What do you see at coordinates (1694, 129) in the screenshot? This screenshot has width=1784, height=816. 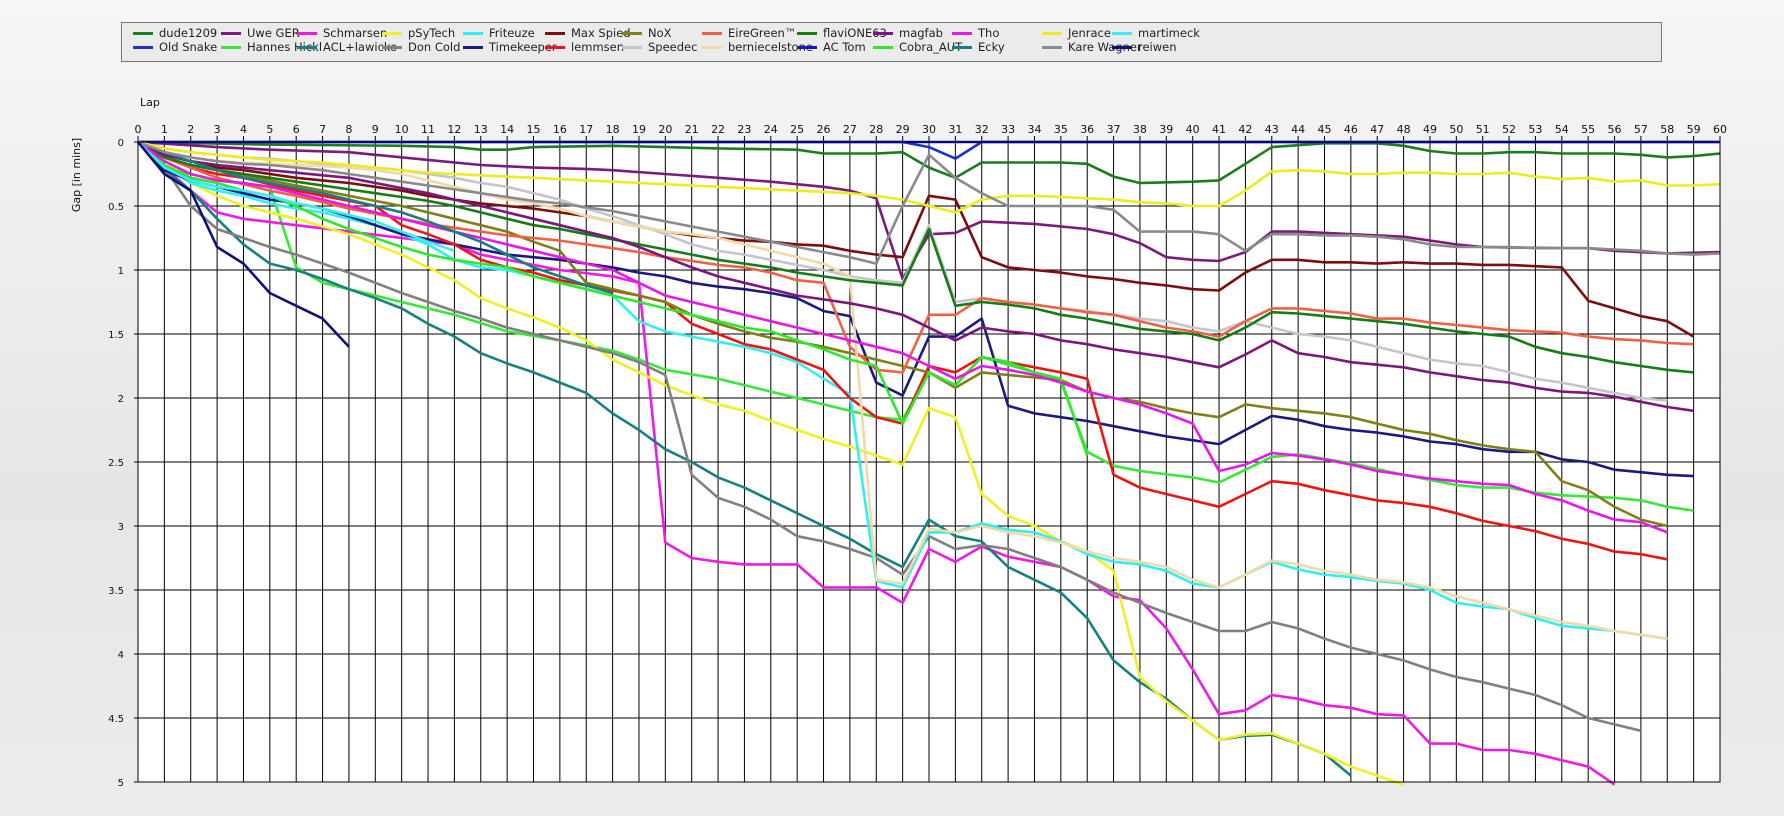 I see `x-tick-label: 59` at bounding box center [1694, 129].